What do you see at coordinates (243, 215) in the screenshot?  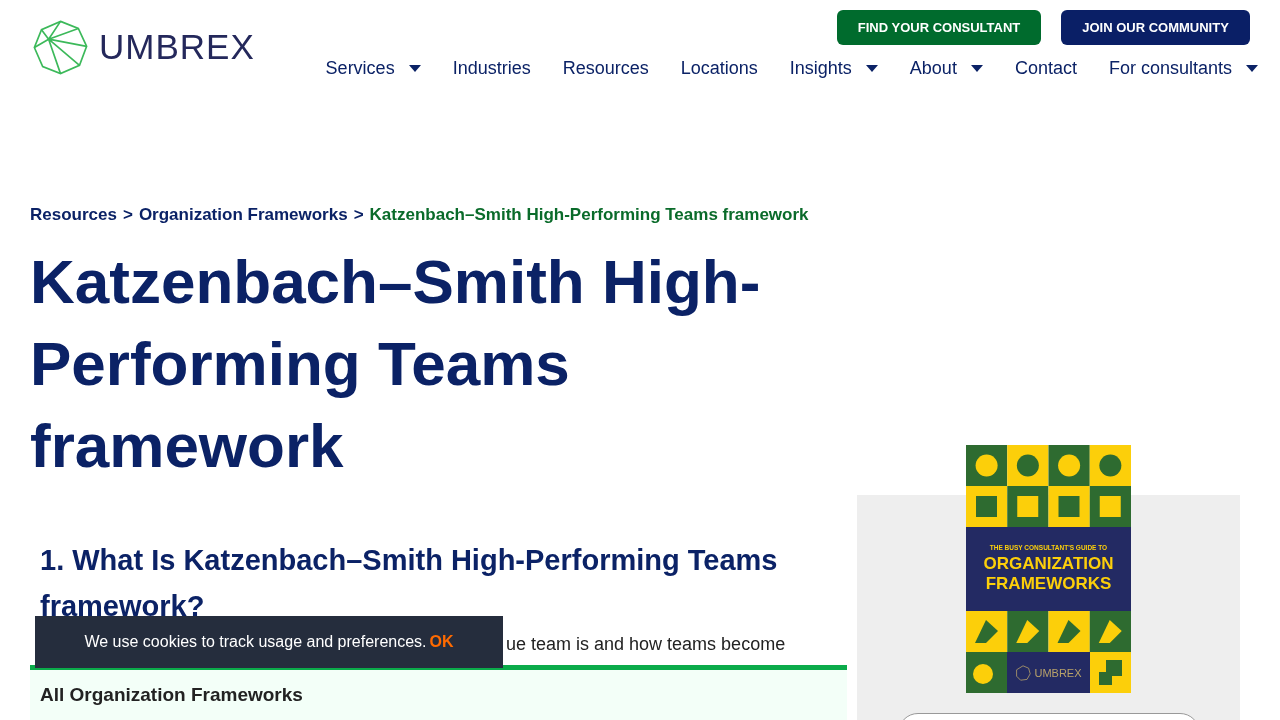 I see `breadcrumb-link: Organization Frameworks` at bounding box center [243, 215].